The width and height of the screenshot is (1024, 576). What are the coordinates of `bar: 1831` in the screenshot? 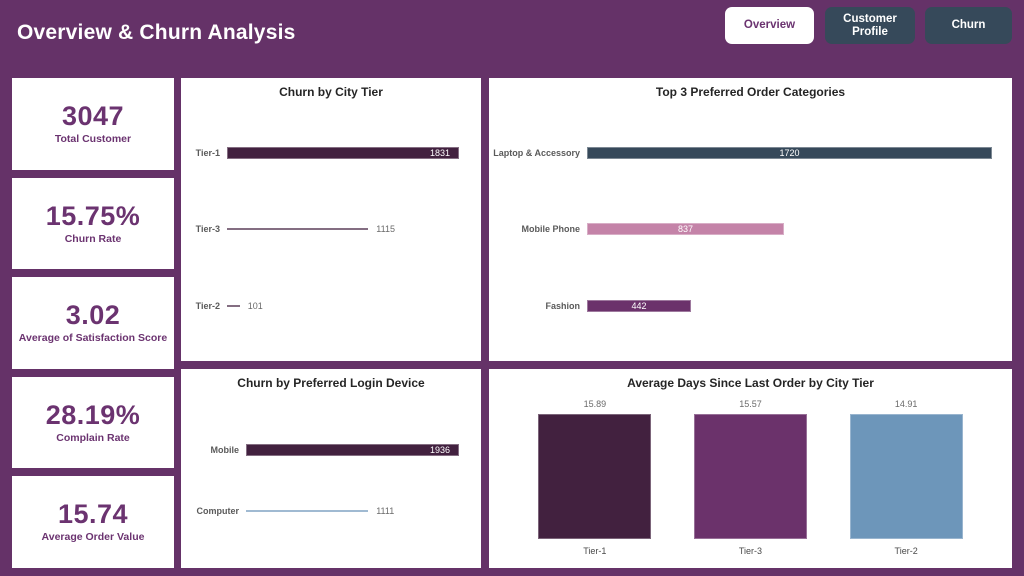 It's located at (343, 153).